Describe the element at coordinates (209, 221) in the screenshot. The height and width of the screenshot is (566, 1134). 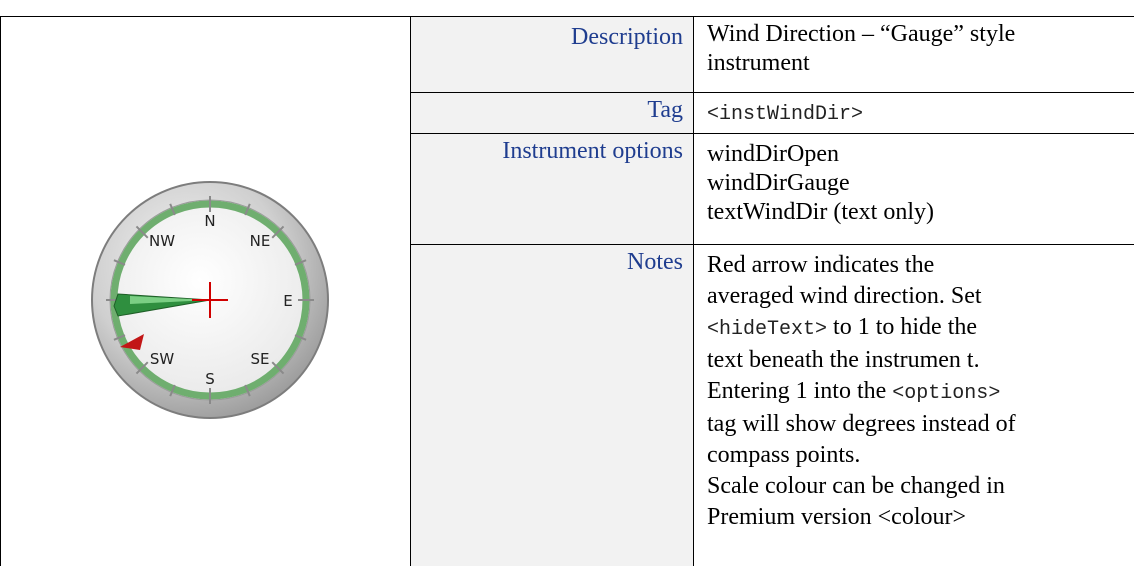
I see `gauge-label-n: N` at that location.